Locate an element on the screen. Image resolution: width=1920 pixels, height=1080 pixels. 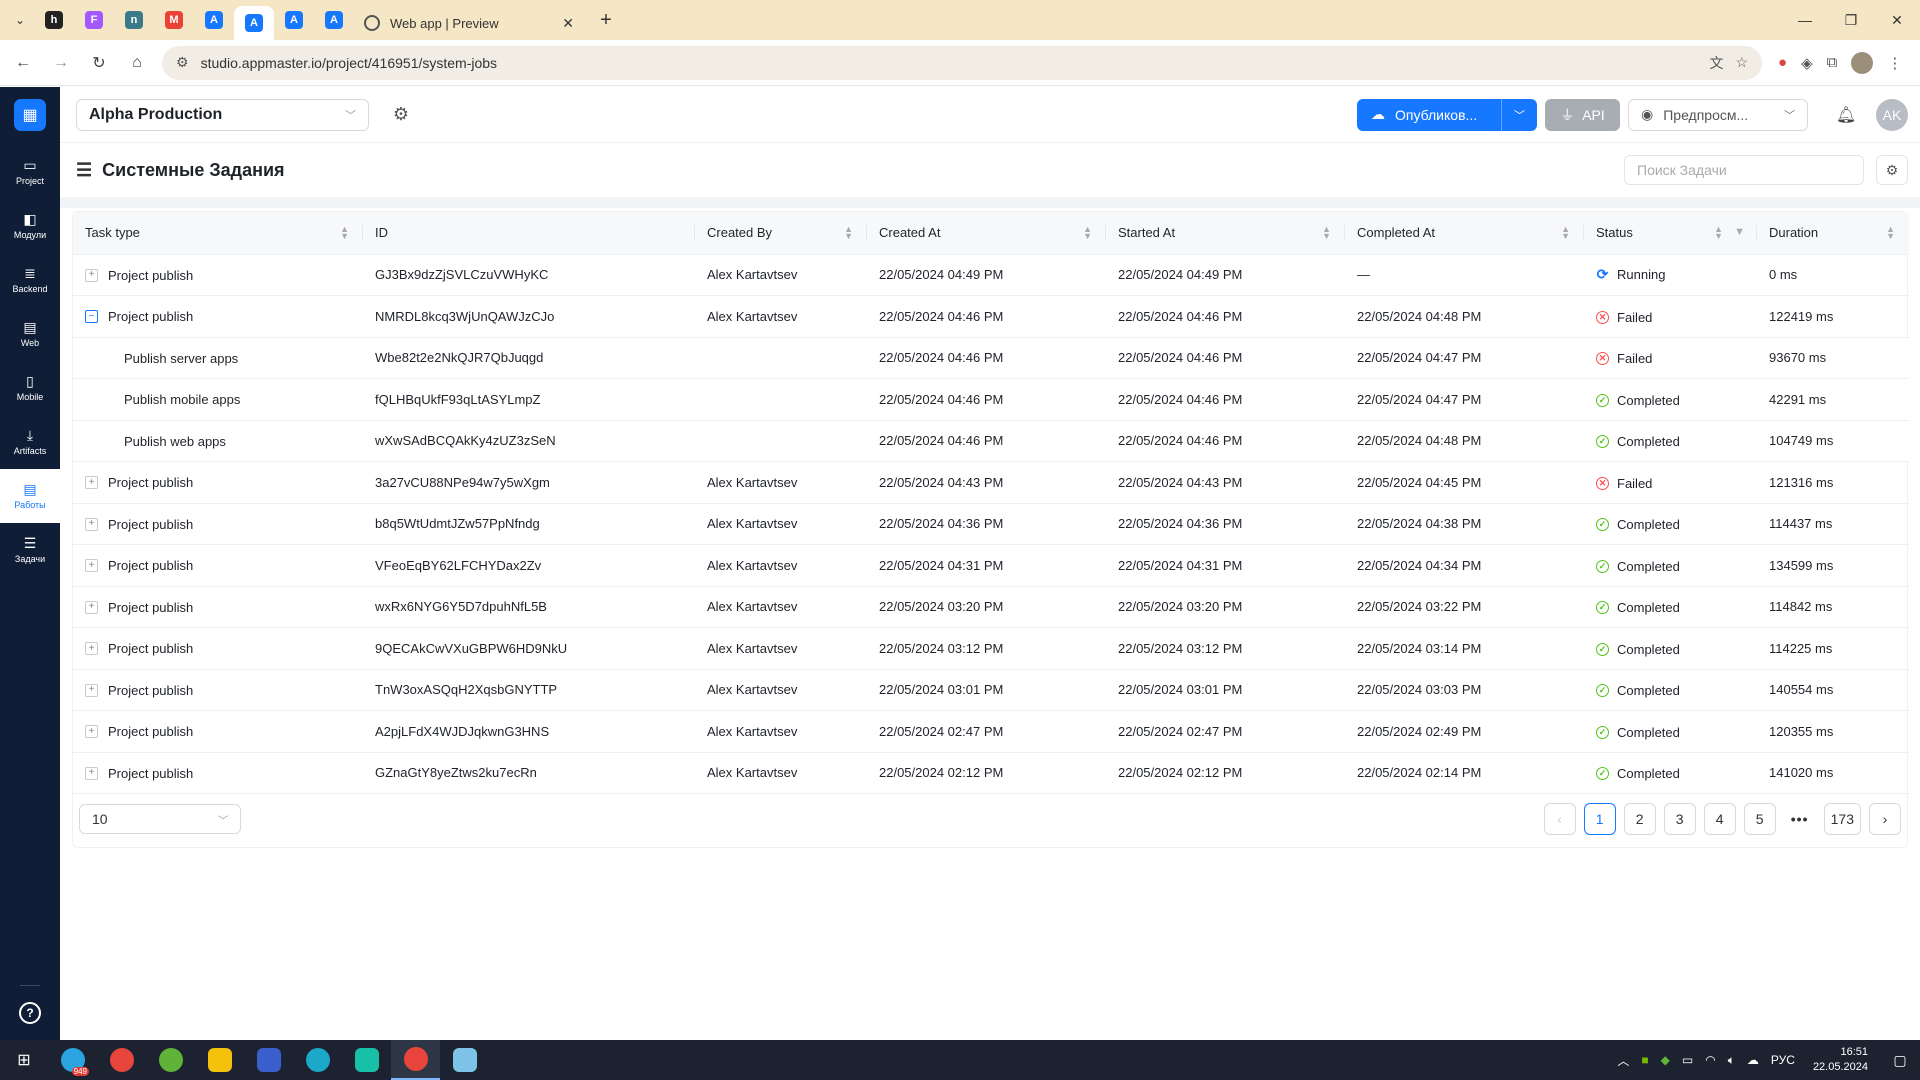
prev-page-button: ‹ is located at coordinates (1559, 819).